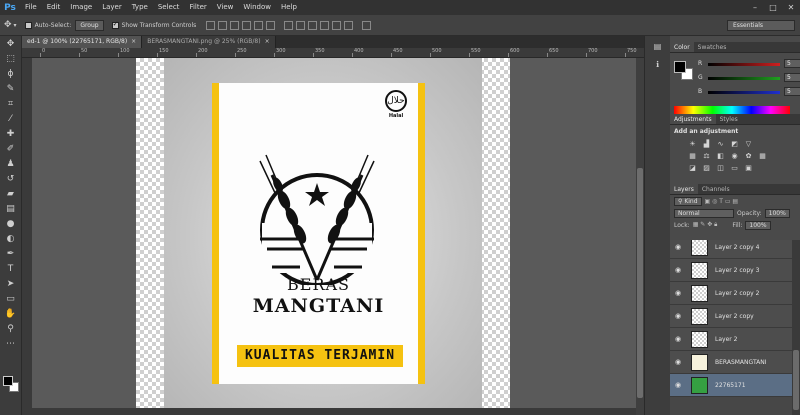  What do you see at coordinates (706, 156) in the screenshot?
I see `color-balance-icon: ⚖` at bounding box center [706, 156].